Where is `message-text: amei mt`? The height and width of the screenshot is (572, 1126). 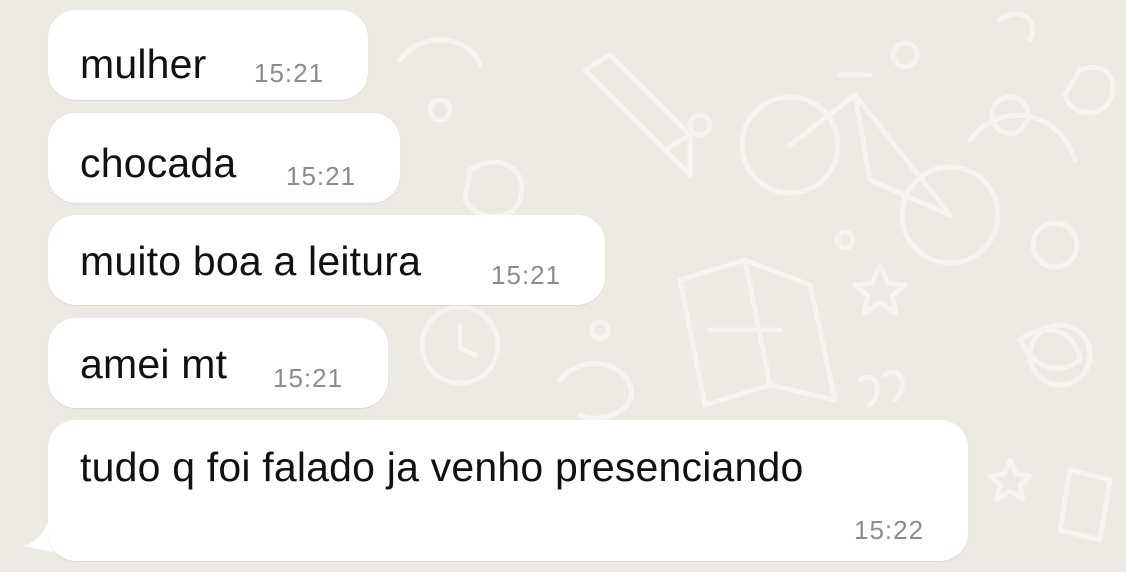
message-text: amei mt is located at coordinates (154, 364).